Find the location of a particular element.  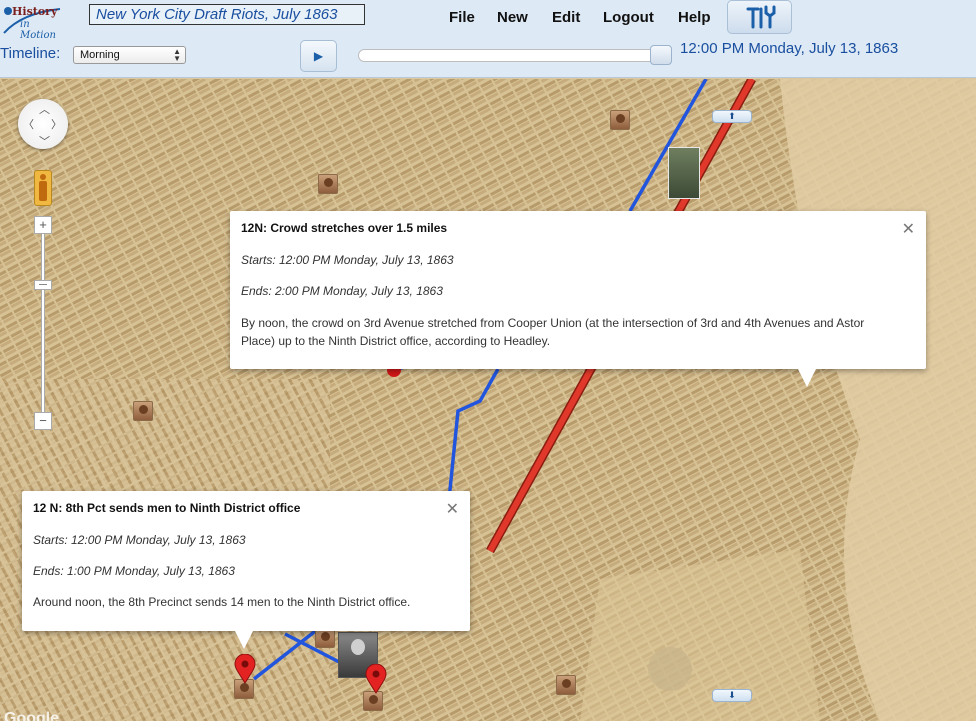

app-logo: History in Motion is located at coordinates (33, 22).